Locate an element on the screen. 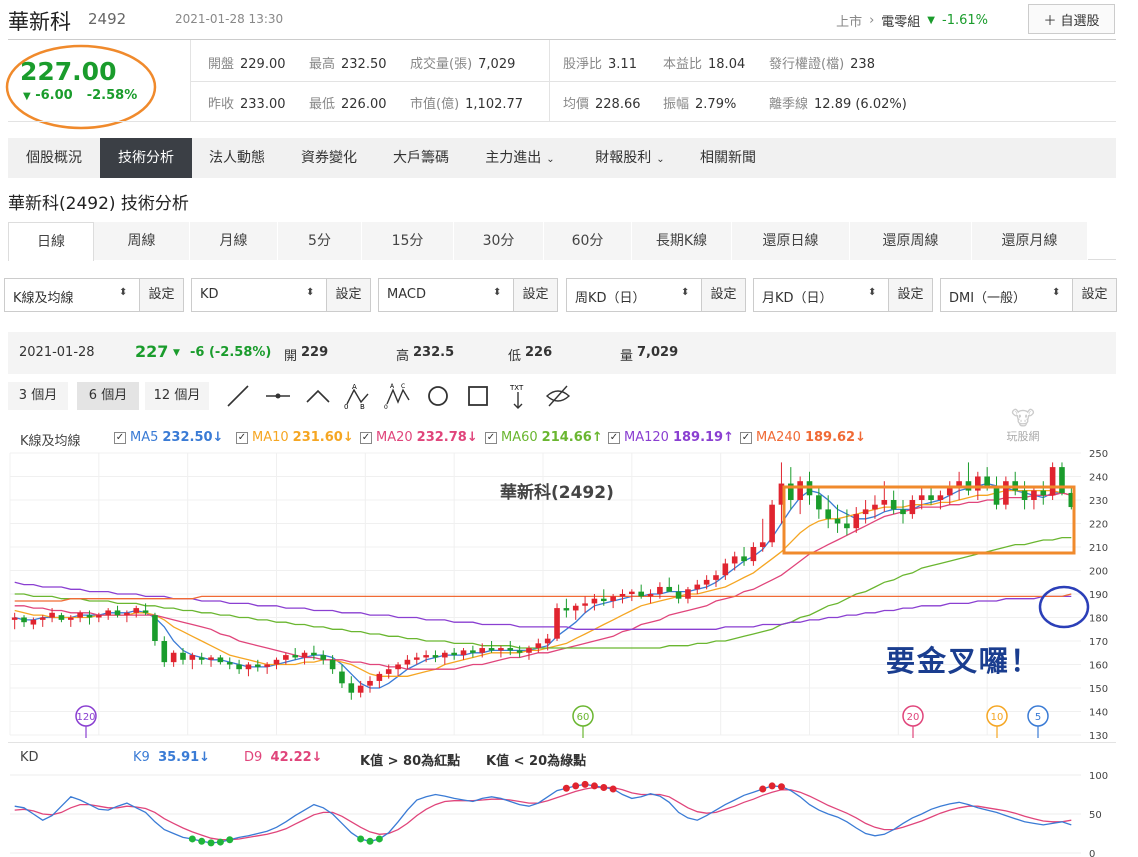 The width and height of the screenshot is (1138, 857). tab-2: 法人動態 is located at coordinates (237, 158).